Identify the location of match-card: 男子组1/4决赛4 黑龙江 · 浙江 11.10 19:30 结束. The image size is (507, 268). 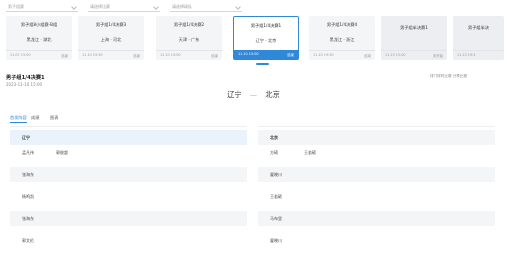
(342, 38).